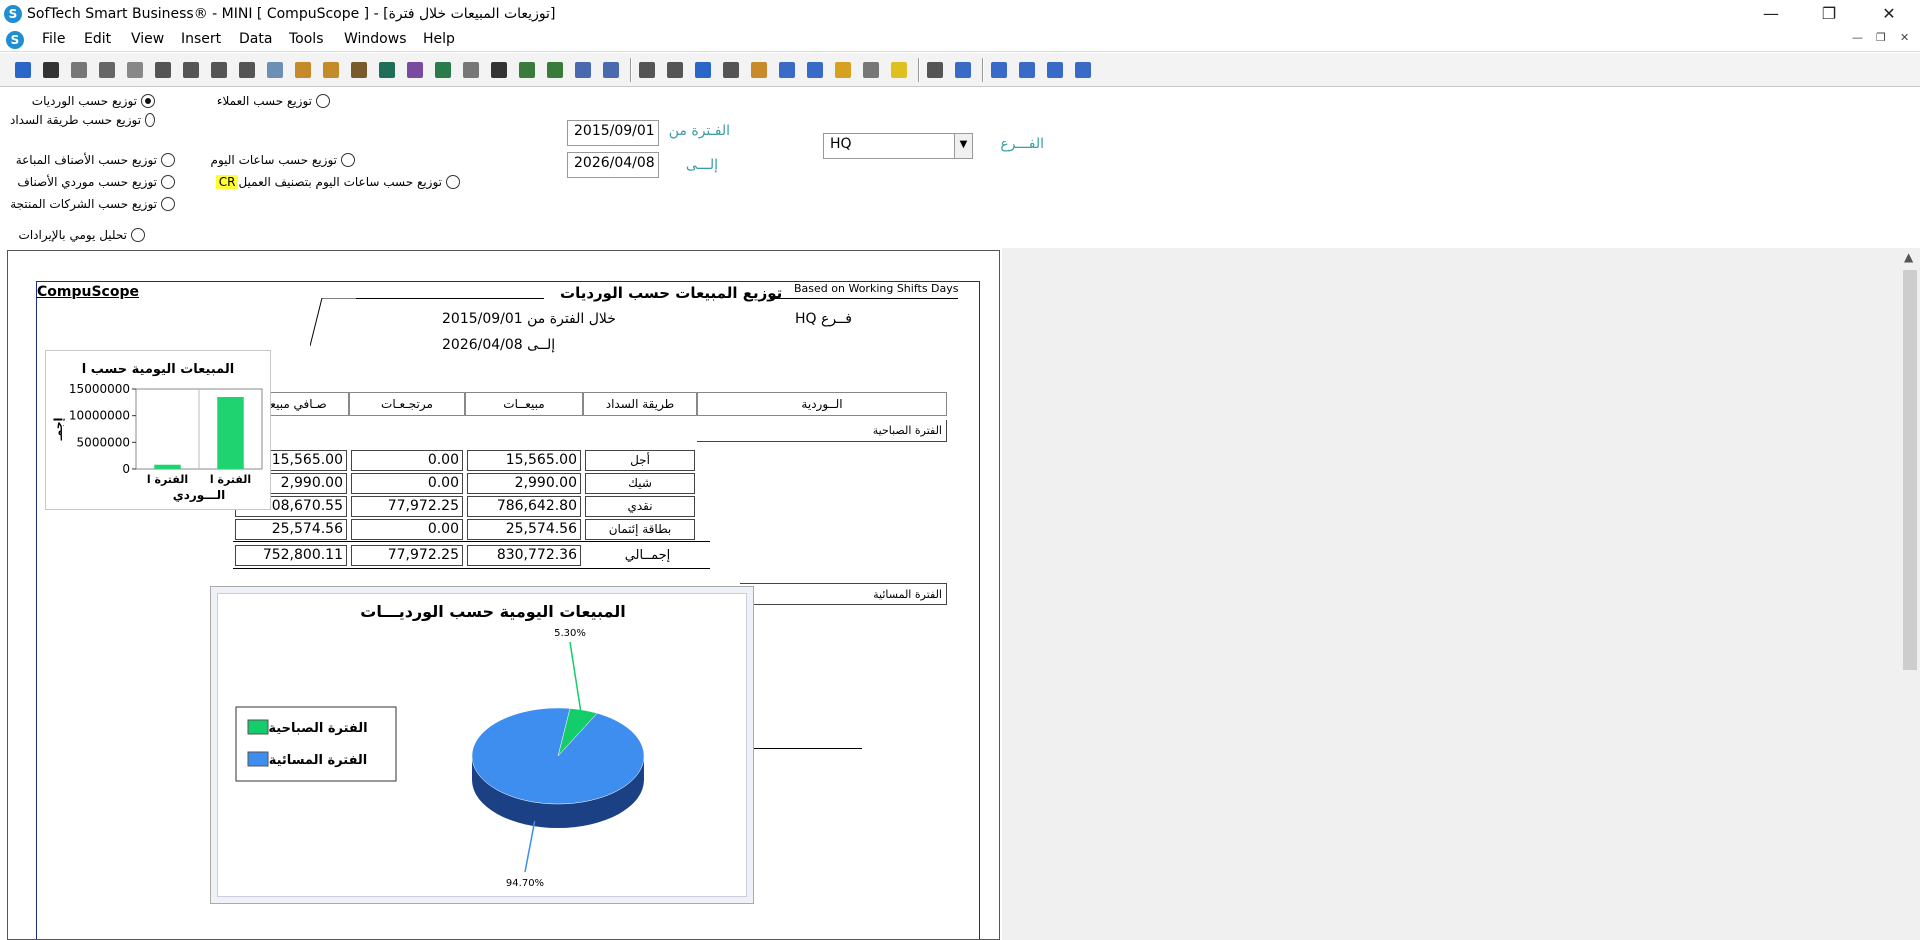 The height and width of the screenshot is (940, 1920). I want to click on toolbar-button-31-icon, so click(871, 70).